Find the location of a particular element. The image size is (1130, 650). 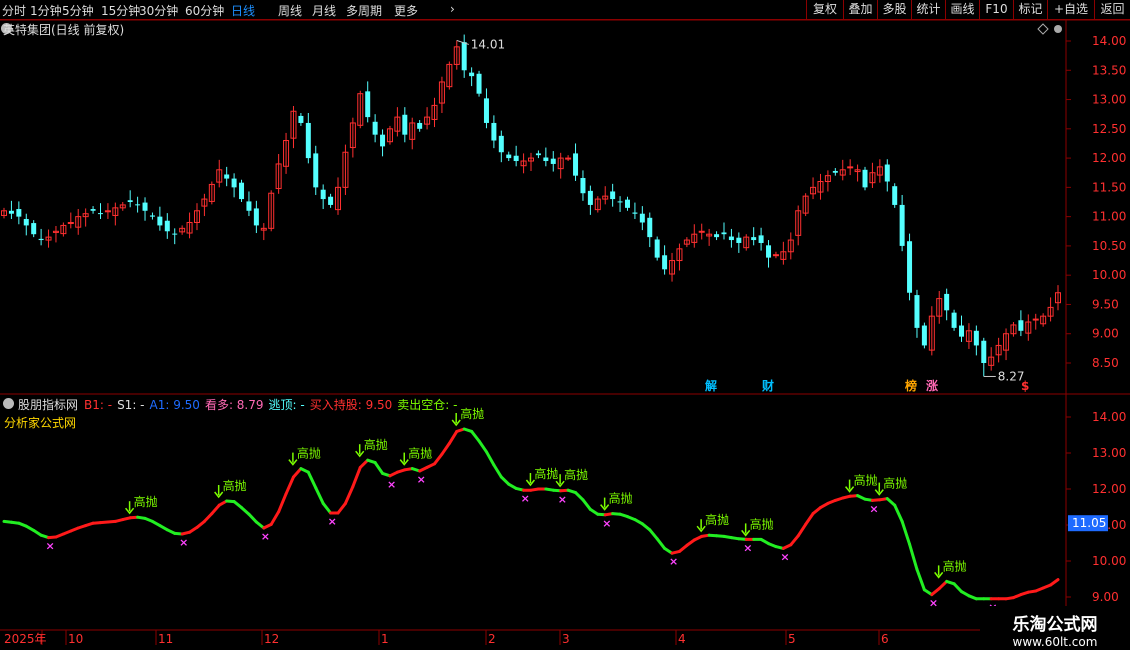

price-tick-4: 12.00 is located at coordinates (1109, 158).